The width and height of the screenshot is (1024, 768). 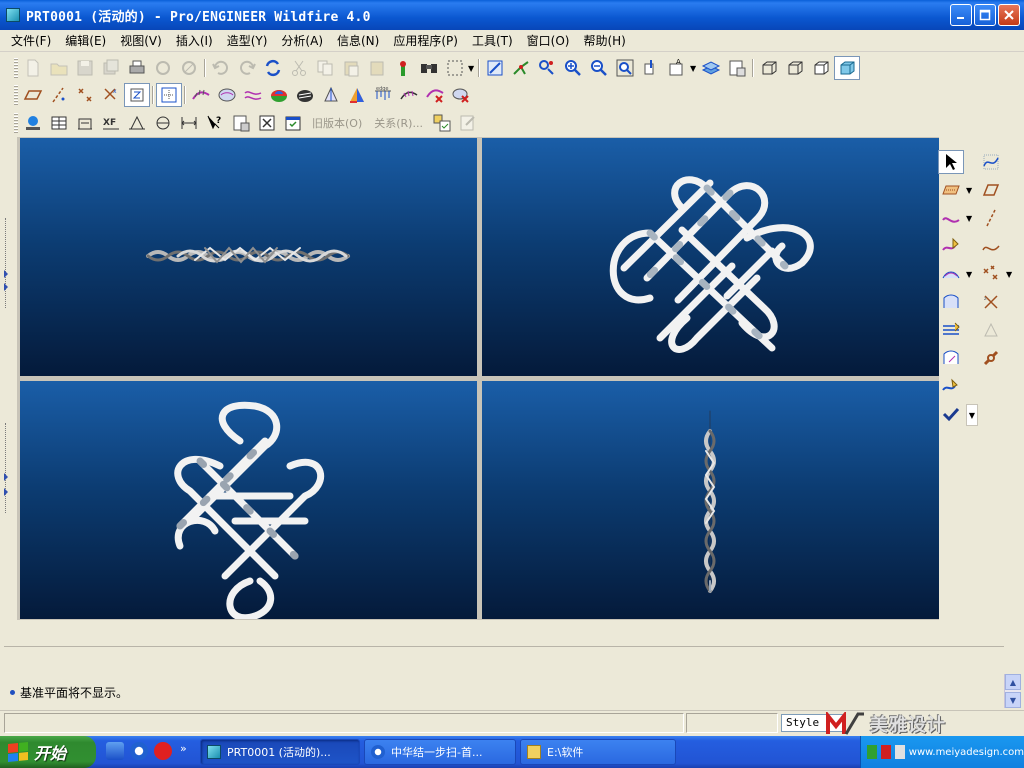 What do you see at coordinates (248, 257) in the screenshot?
I see `viewport-front` at bounding box center [248, 257].